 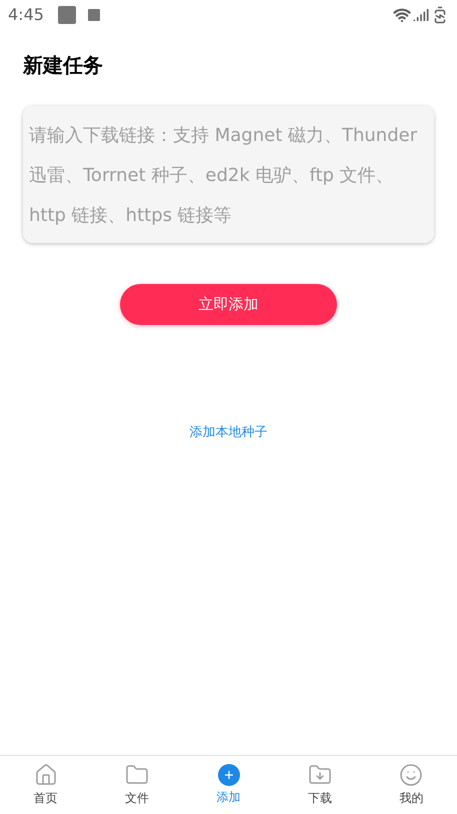 What do you see at coordinates (229, 775) in the screenshot?
I see `plus-icon` at bounding box center [229, 775].